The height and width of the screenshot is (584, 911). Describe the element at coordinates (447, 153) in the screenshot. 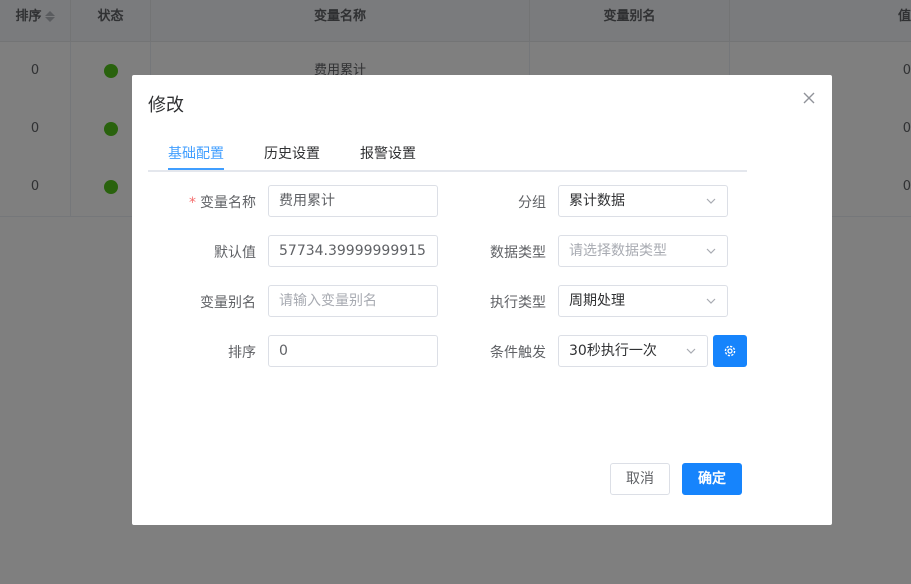

I see `dialog-tabs: 基础配置 历史设置 报警设置` at that location.